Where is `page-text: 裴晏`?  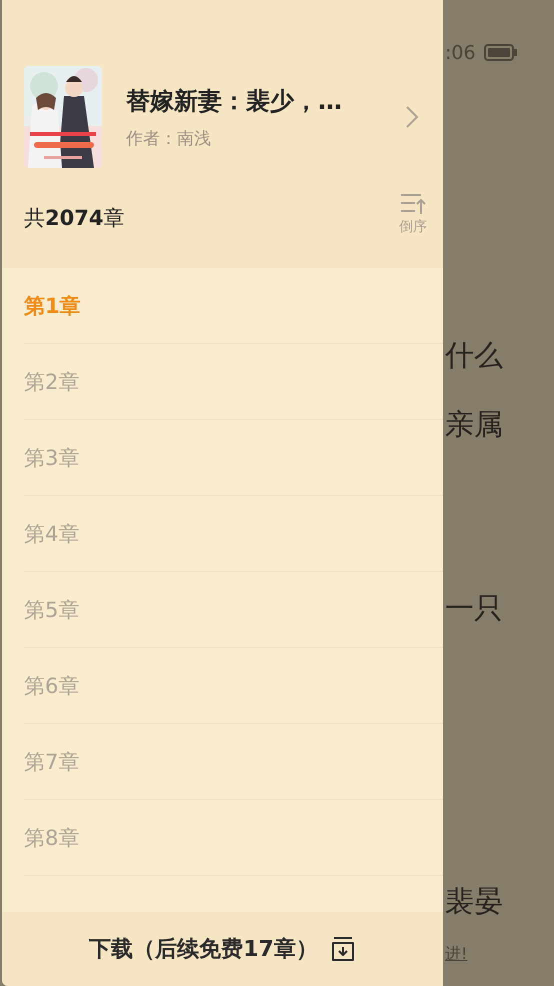
page-text: 裴晏 is located at coordinates (474, 901).